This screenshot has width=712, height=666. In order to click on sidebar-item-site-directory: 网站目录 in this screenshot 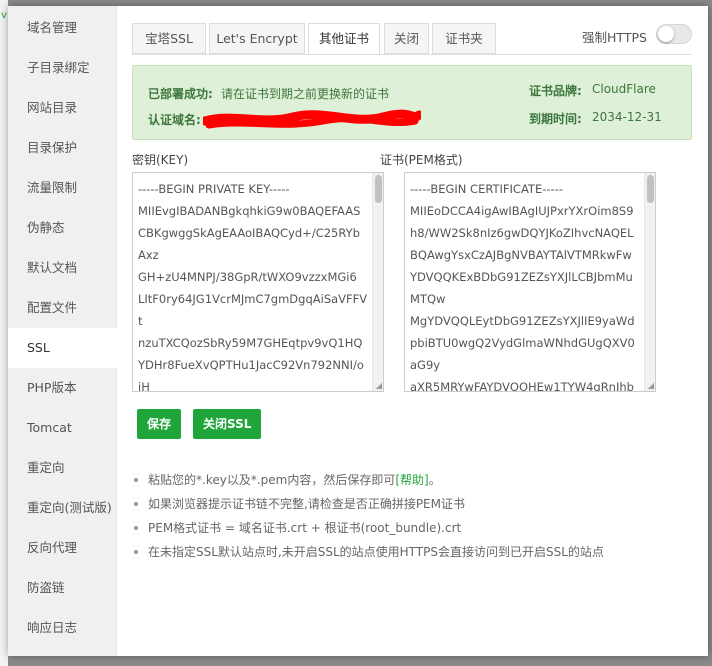, I will do `click(62, 108)`.